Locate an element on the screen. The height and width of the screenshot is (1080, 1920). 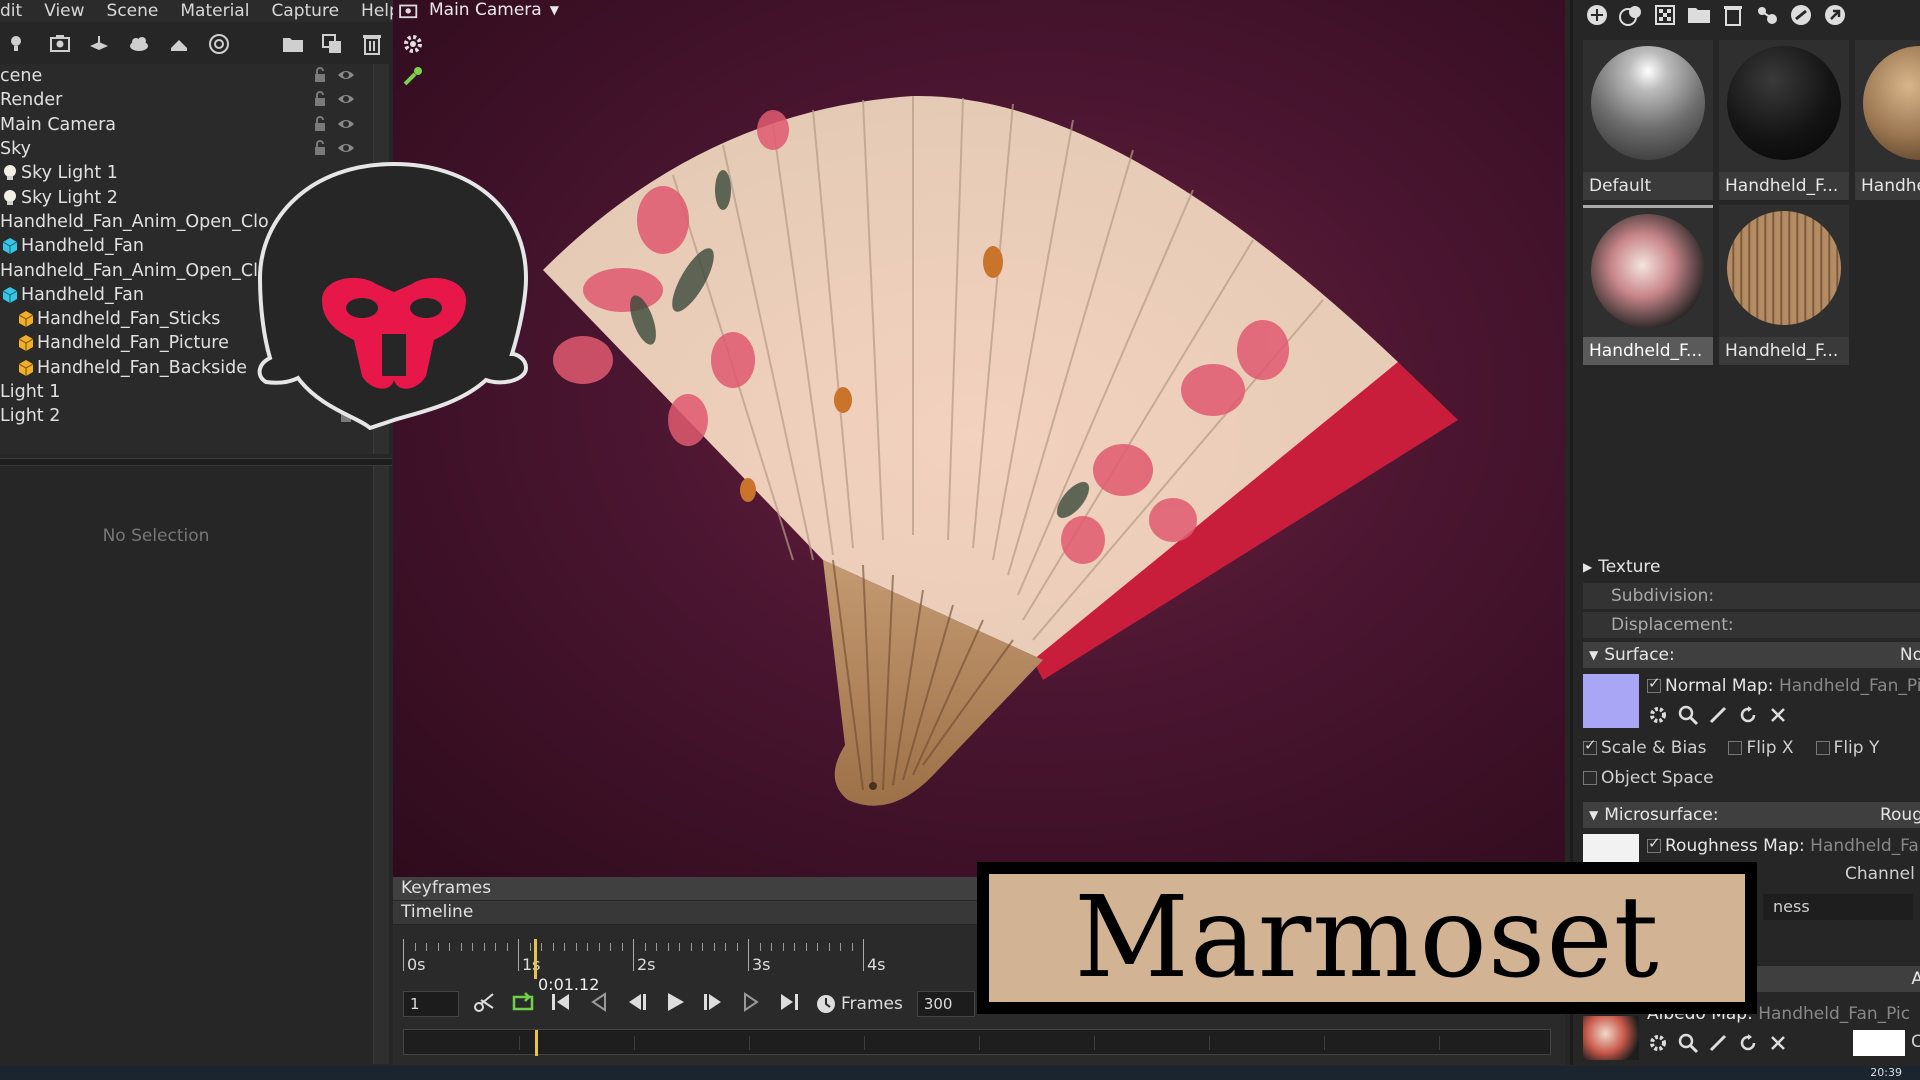
scene-tree-item: Main Camera is located at coordinates (187, 125).